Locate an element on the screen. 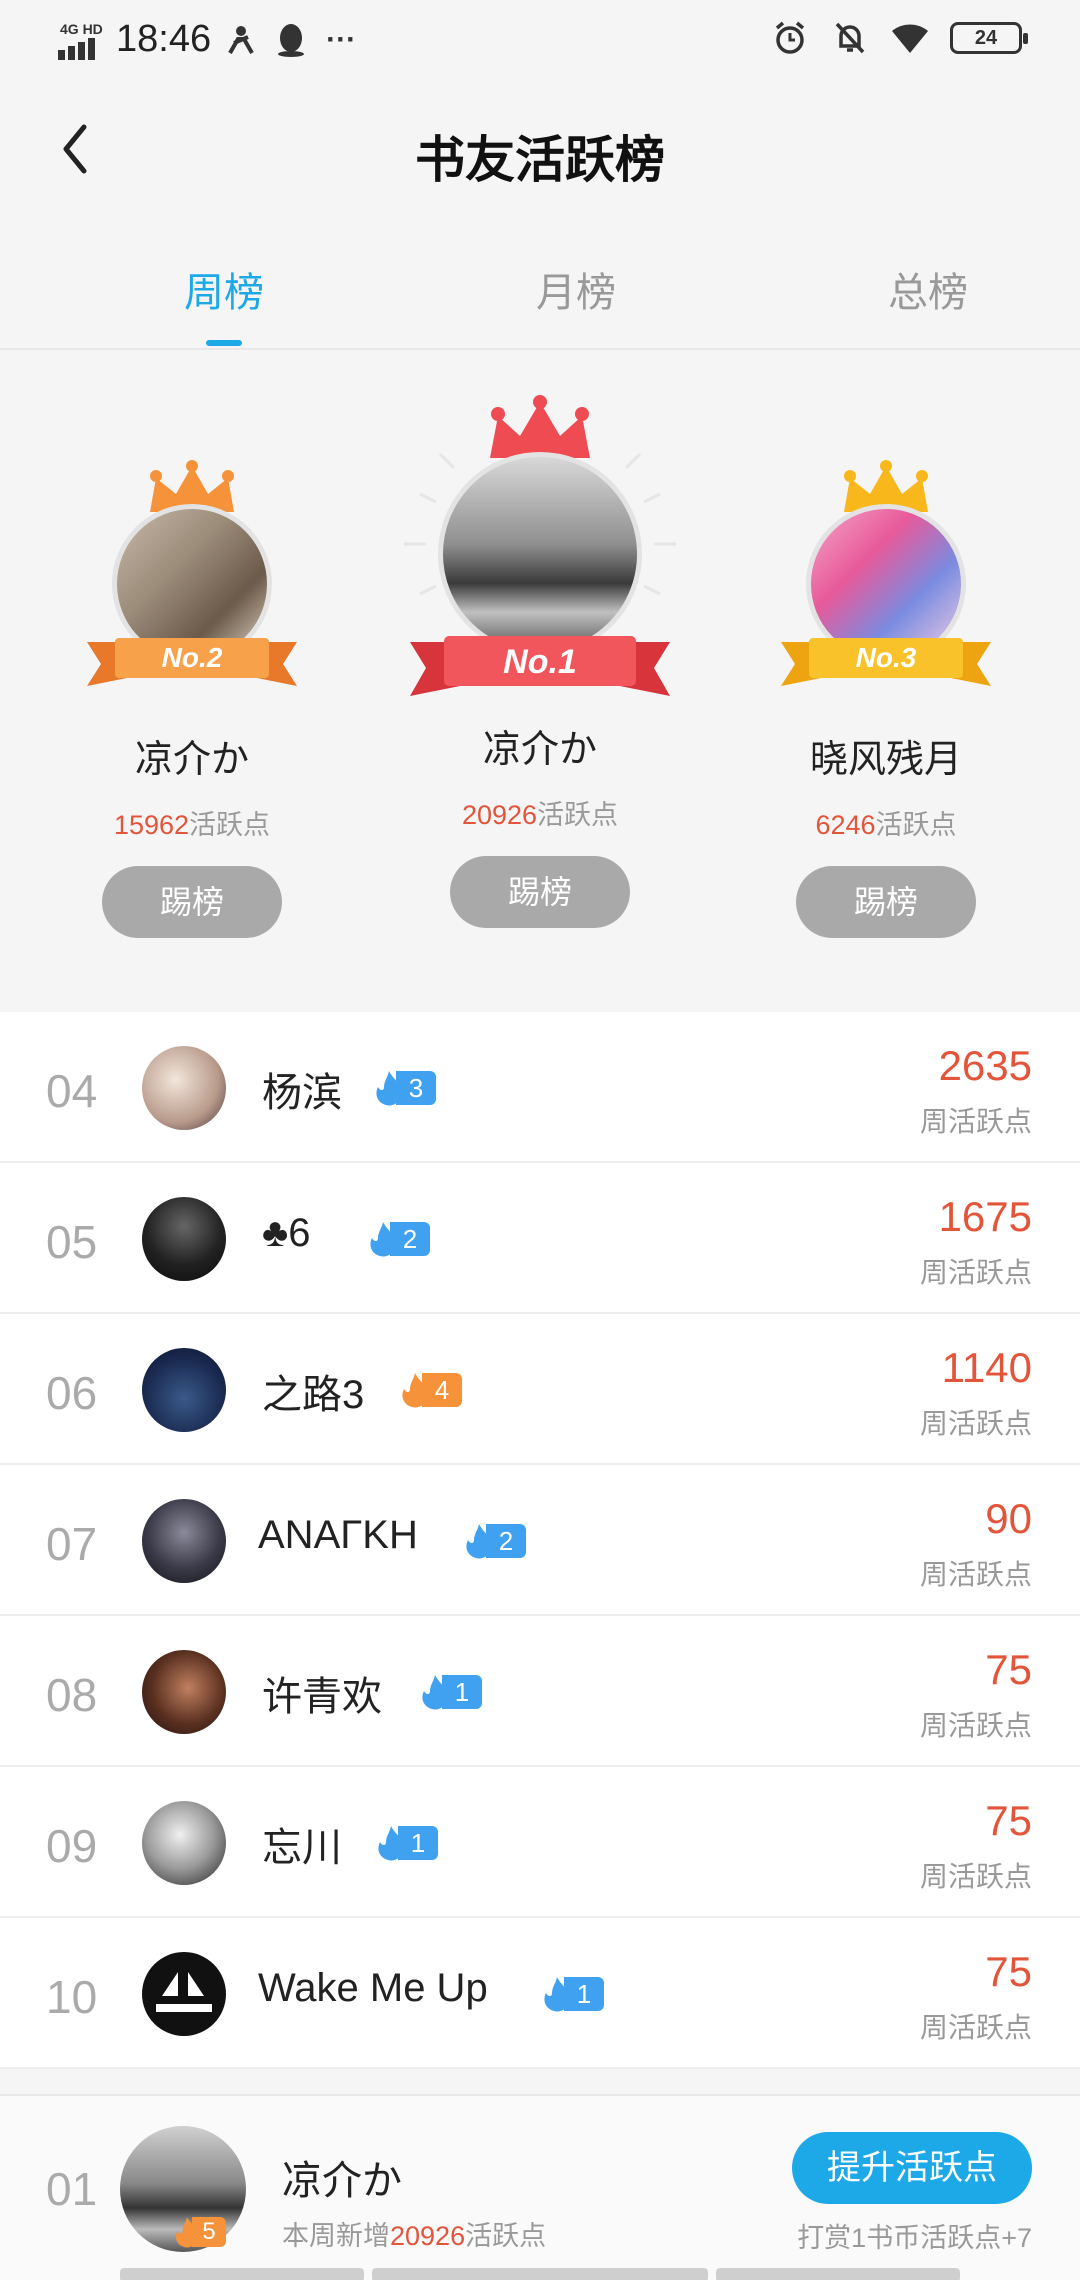 This screenshot has height=2280, width=1080. list-item: 04 杨滨 3 2635 周活跃点 is located at coordinates (540, 1087).